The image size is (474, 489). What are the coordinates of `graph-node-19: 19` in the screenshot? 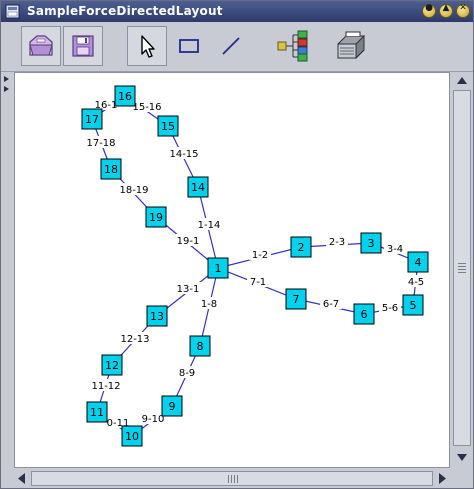 It's located at (156, 217).